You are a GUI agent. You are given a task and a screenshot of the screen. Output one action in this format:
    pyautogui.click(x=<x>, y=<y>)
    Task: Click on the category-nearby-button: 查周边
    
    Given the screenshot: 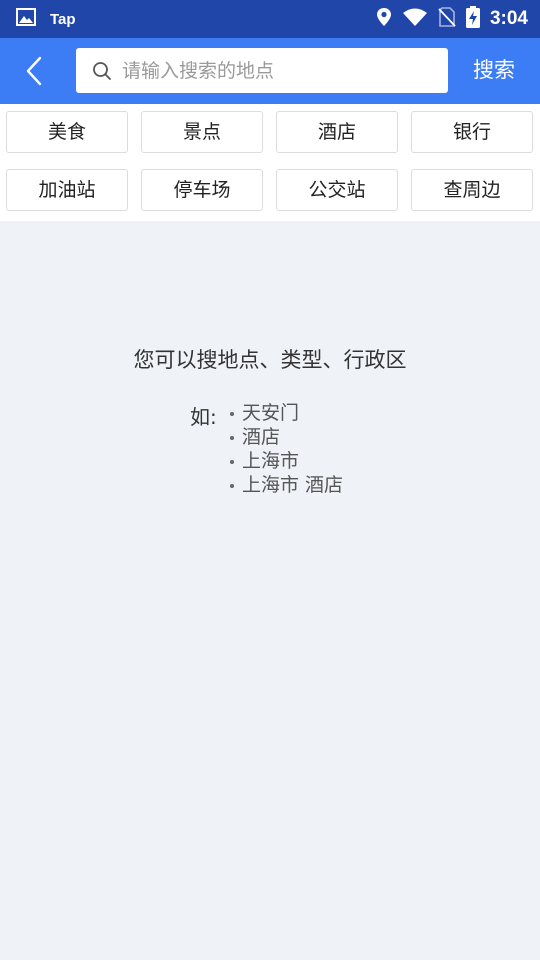 What is the action you would take?
    pyautogui.click(x=472, y=190)
    